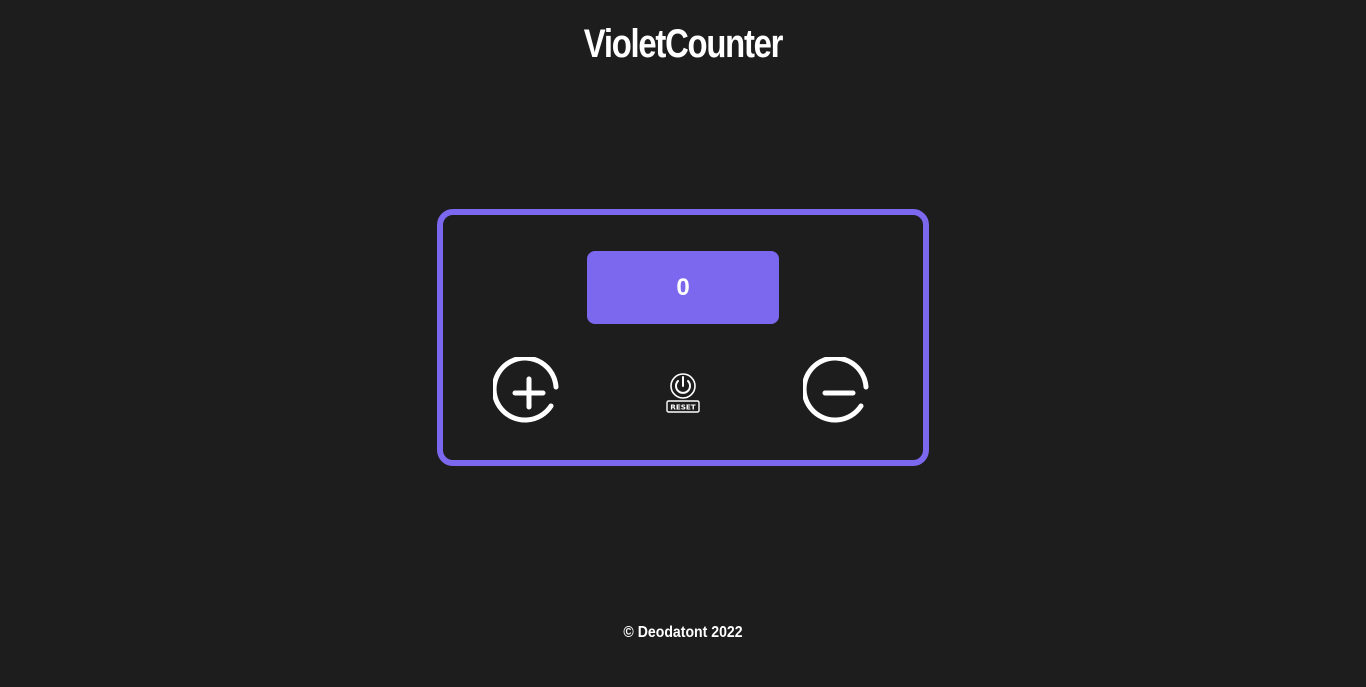 The width and height of the screenshot is (1366, 687). I want to click on minus-circle-icon, so click(835, 389).